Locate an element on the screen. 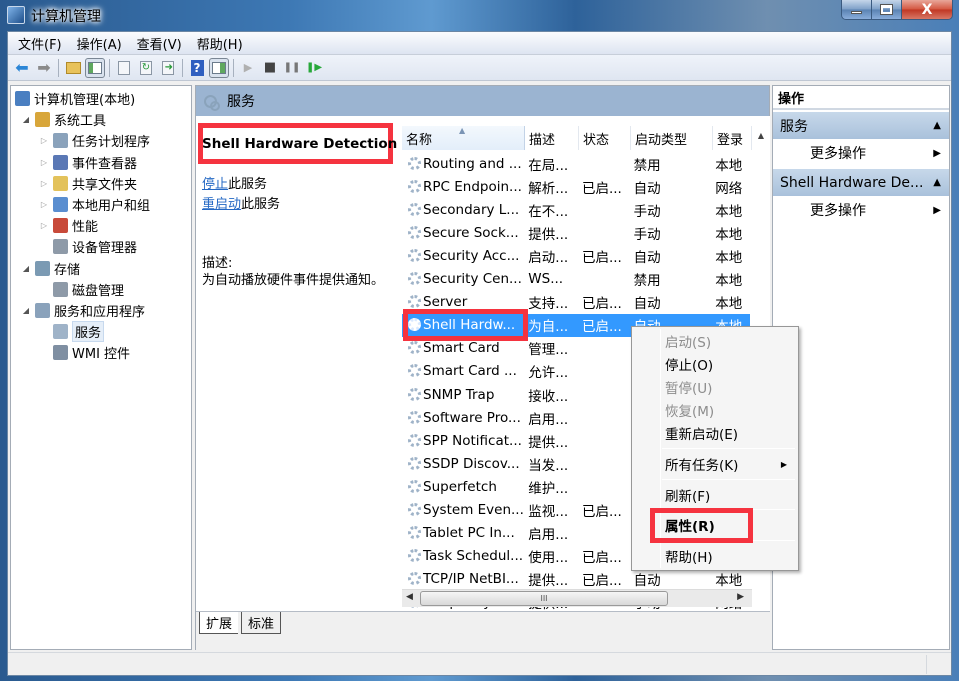  start-service-button: ▶ is located at coordinates (248, 68).